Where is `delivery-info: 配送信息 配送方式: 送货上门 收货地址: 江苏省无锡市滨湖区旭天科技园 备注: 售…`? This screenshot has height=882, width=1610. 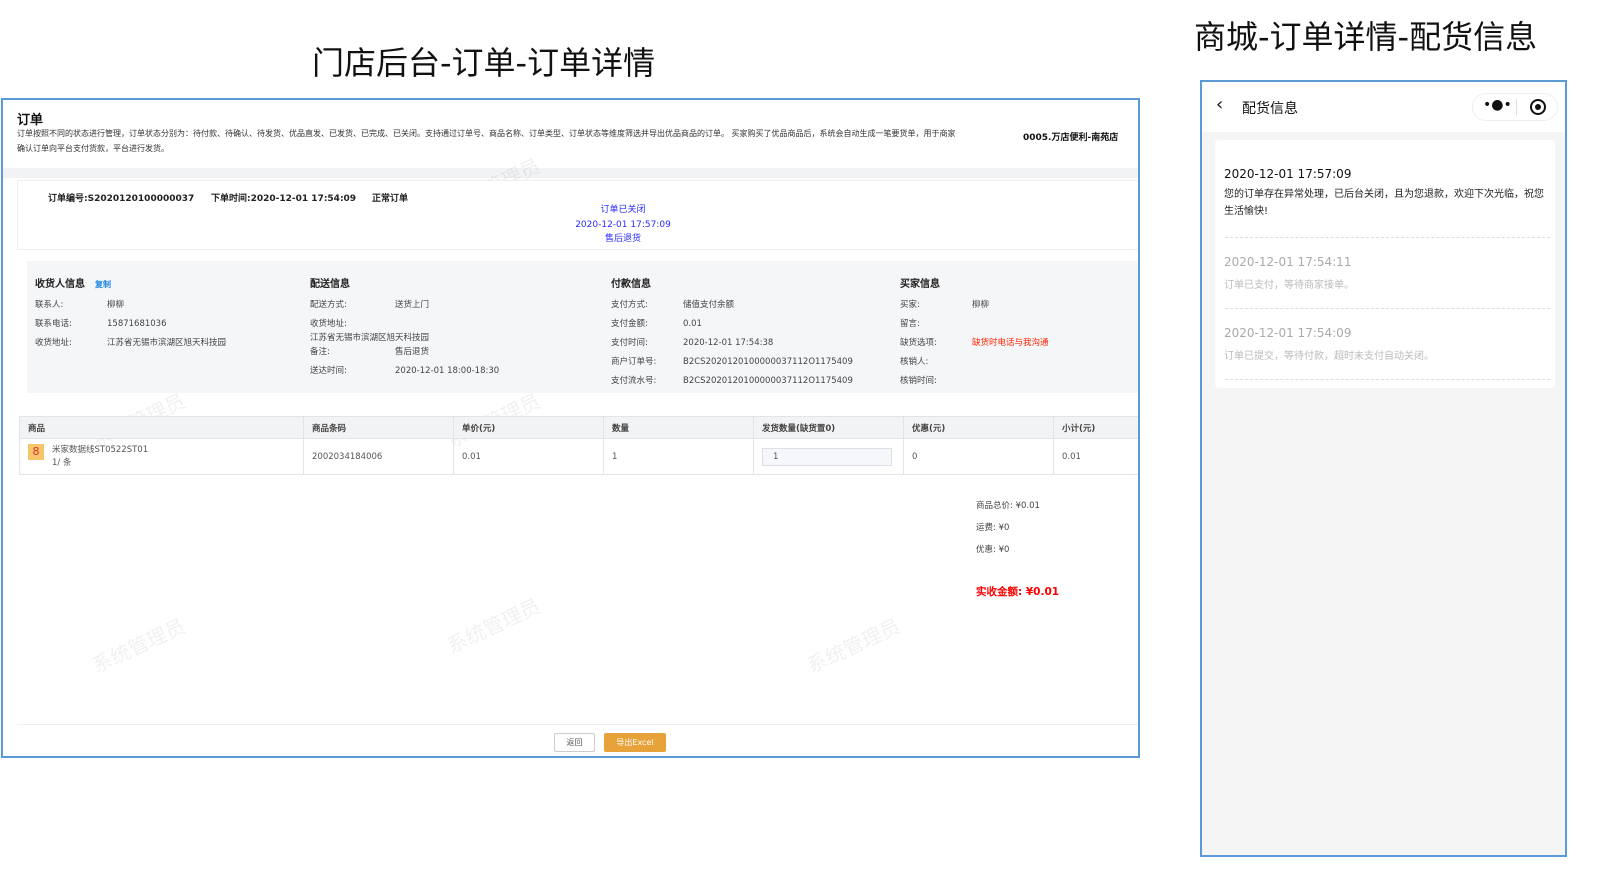 delivery-info: 配送信息 配送方式: 送货上门 收货地址: 江苏省无锡市滨湖区旭天科技园 备注: 售… is located at coordinates (404, 325).